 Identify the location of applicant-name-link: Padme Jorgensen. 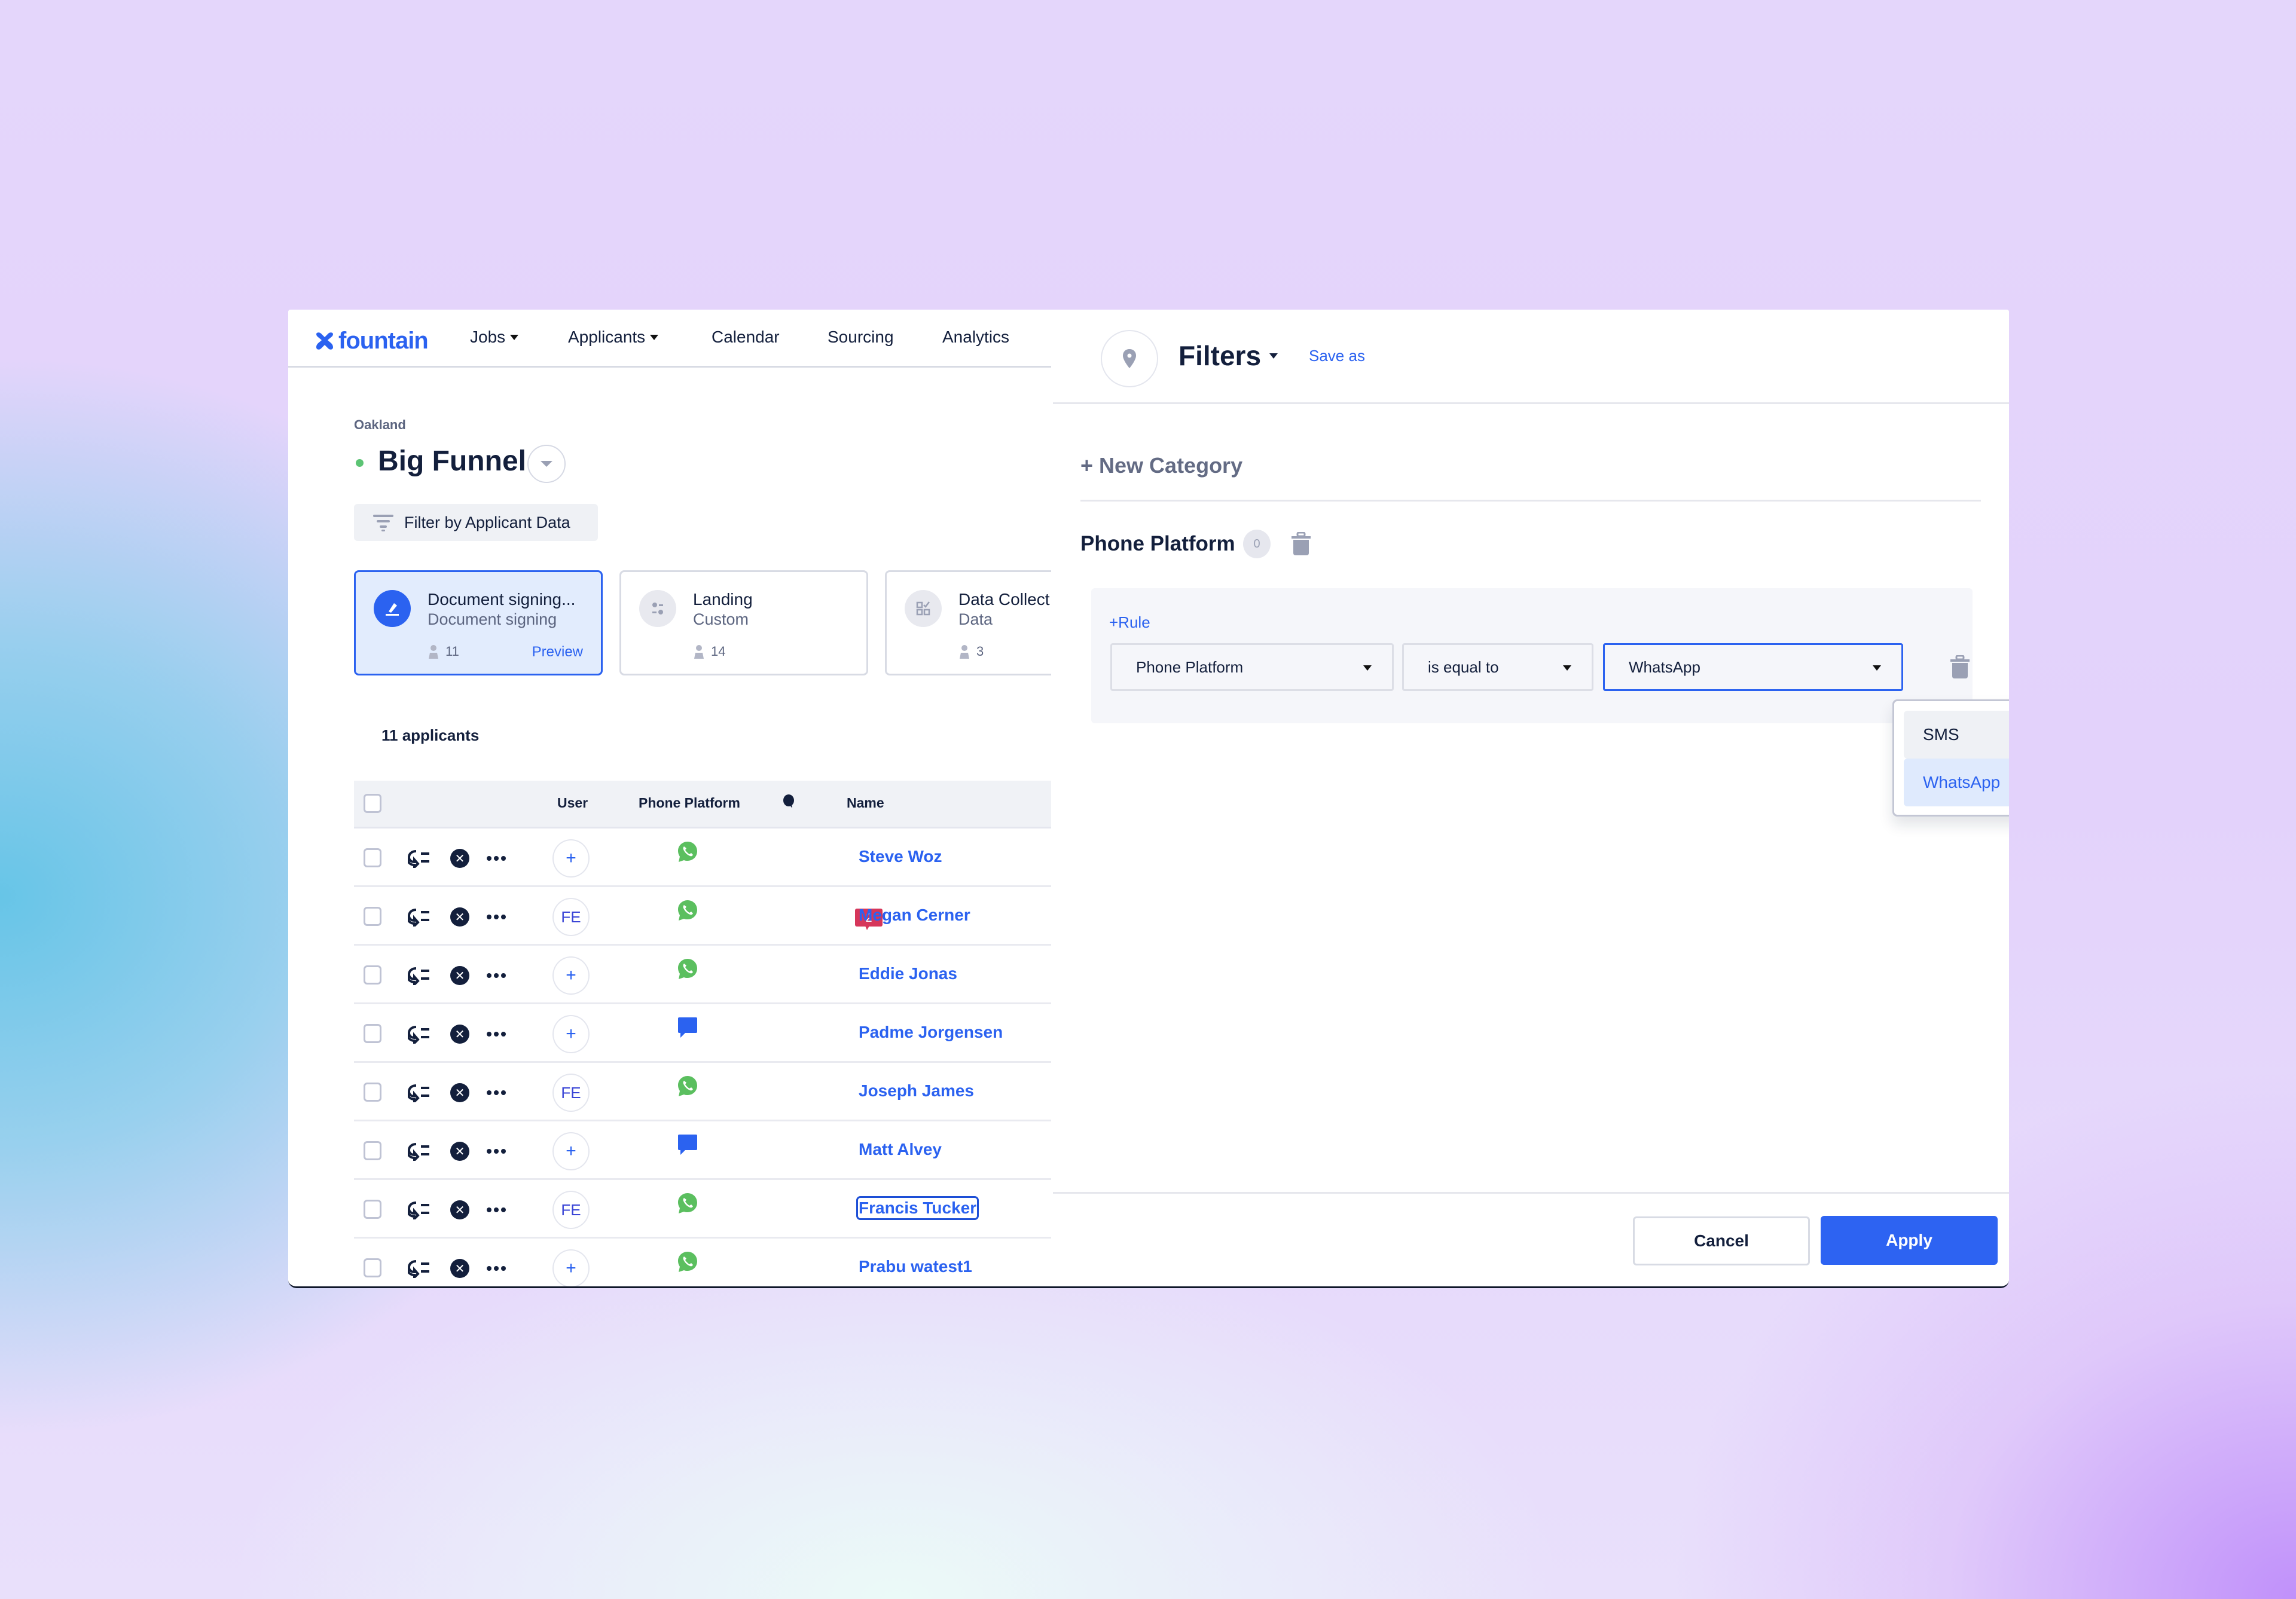
(931, 1032).